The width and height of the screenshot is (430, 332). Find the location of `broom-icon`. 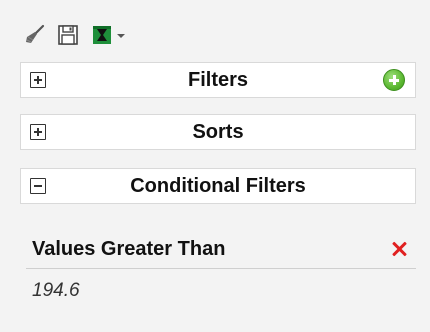

broom-icon is located at coordinates (34, 35).